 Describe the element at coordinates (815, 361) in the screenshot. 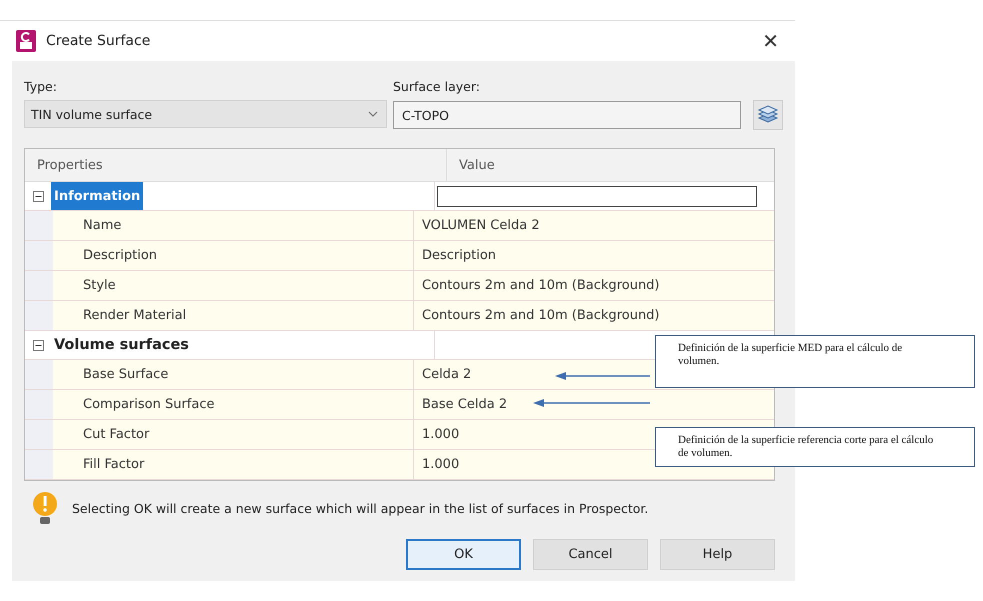

I see `callout-note: Definición de la superficie MED para el cálculo de volumen.` at that location.